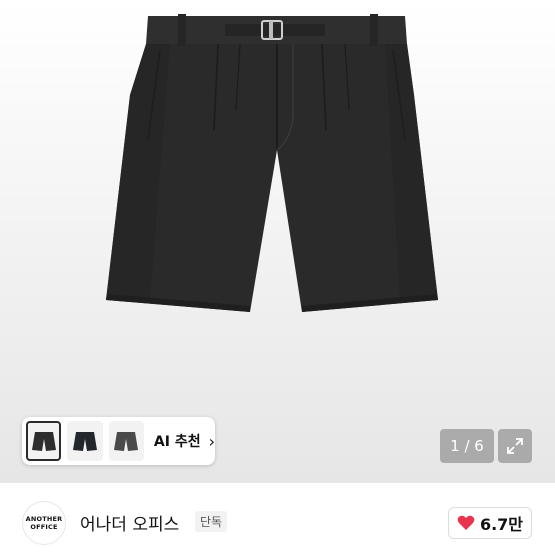 The image size is (555, 555). Describe the element at coordinates (44, 519) in the screenshot. I see `brand-logo-line1: ANOTHER` at that location.